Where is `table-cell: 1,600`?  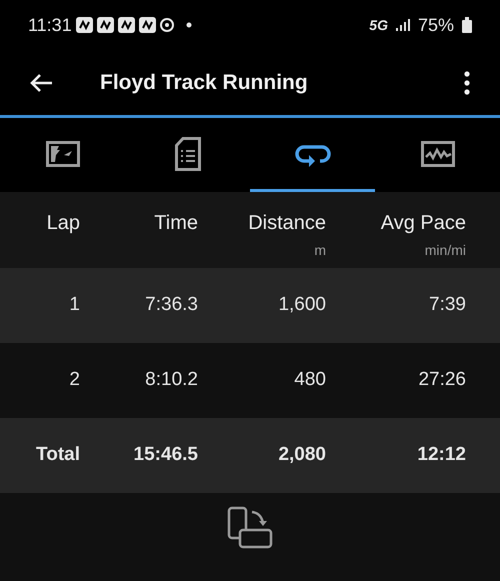 table-cell: 1,600 is located at coordinates (302, 305).